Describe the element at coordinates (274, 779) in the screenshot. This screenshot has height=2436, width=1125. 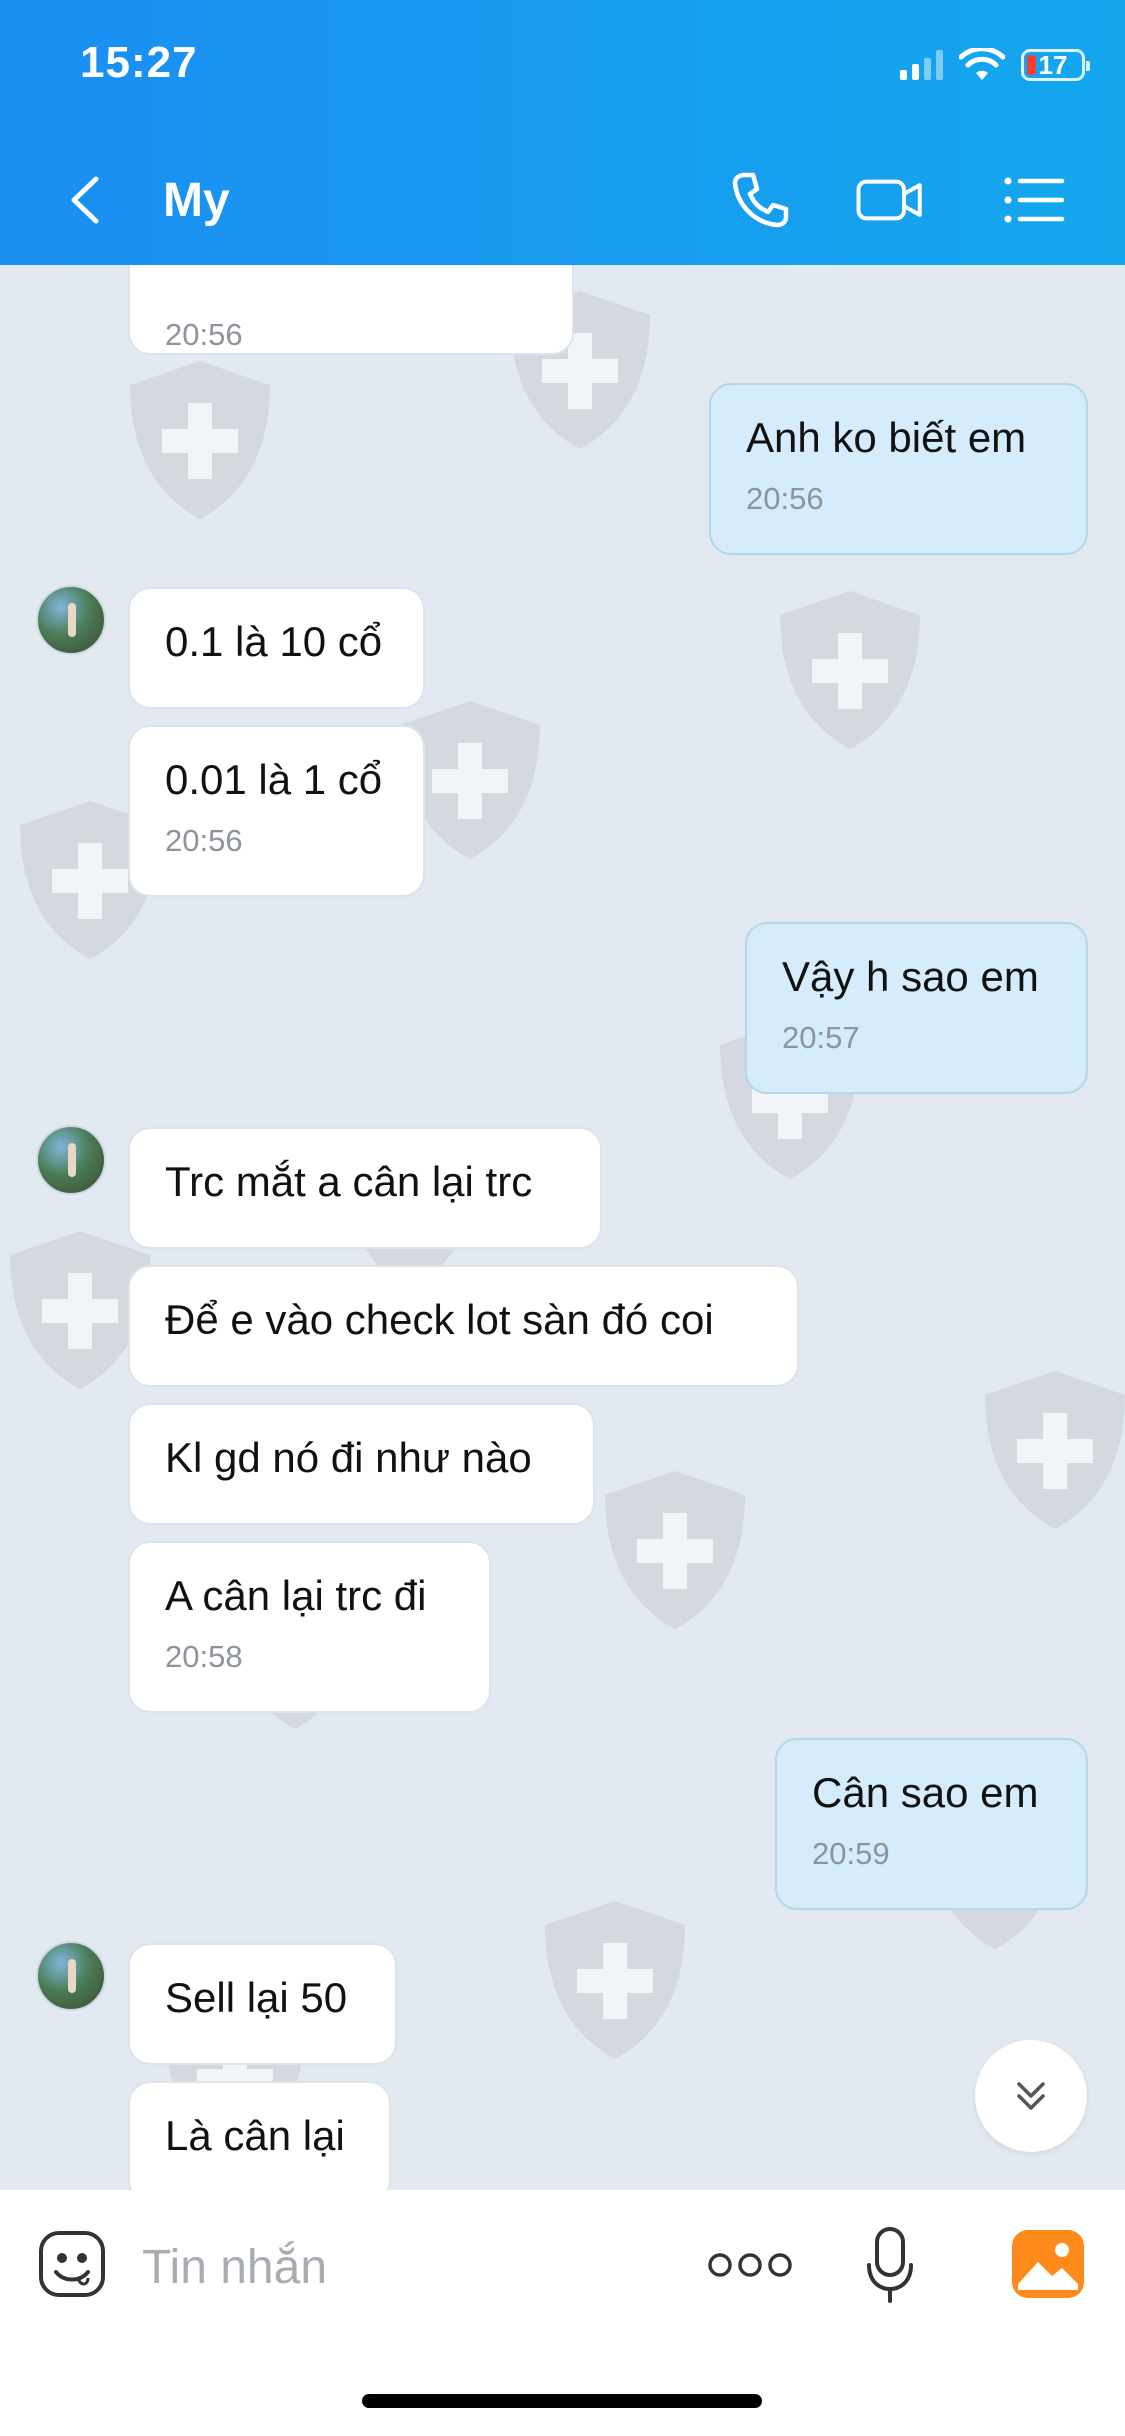
I see `message-text: 0.01 là 1 cổ` at that location.